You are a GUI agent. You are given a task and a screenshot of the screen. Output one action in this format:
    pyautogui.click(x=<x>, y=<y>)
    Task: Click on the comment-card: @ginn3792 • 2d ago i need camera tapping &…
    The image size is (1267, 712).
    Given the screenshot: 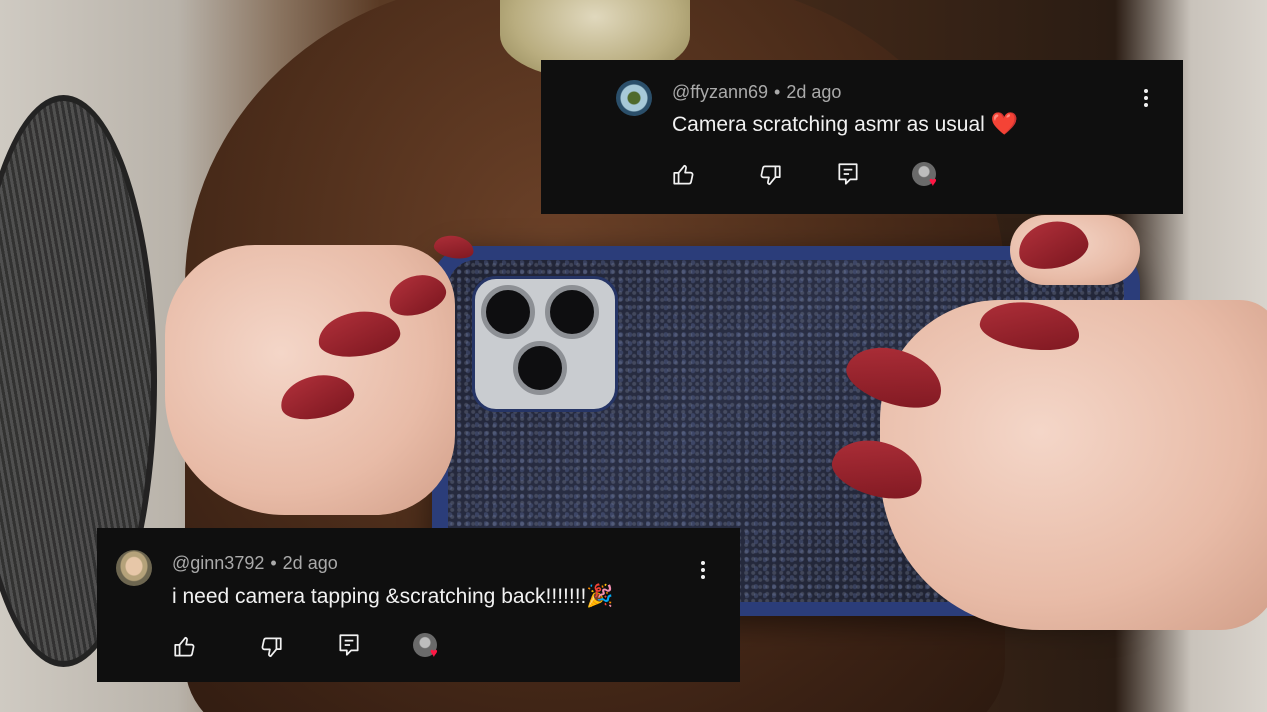 What is the action you would take?
    pyautogui.click(x=418, y=605)
    